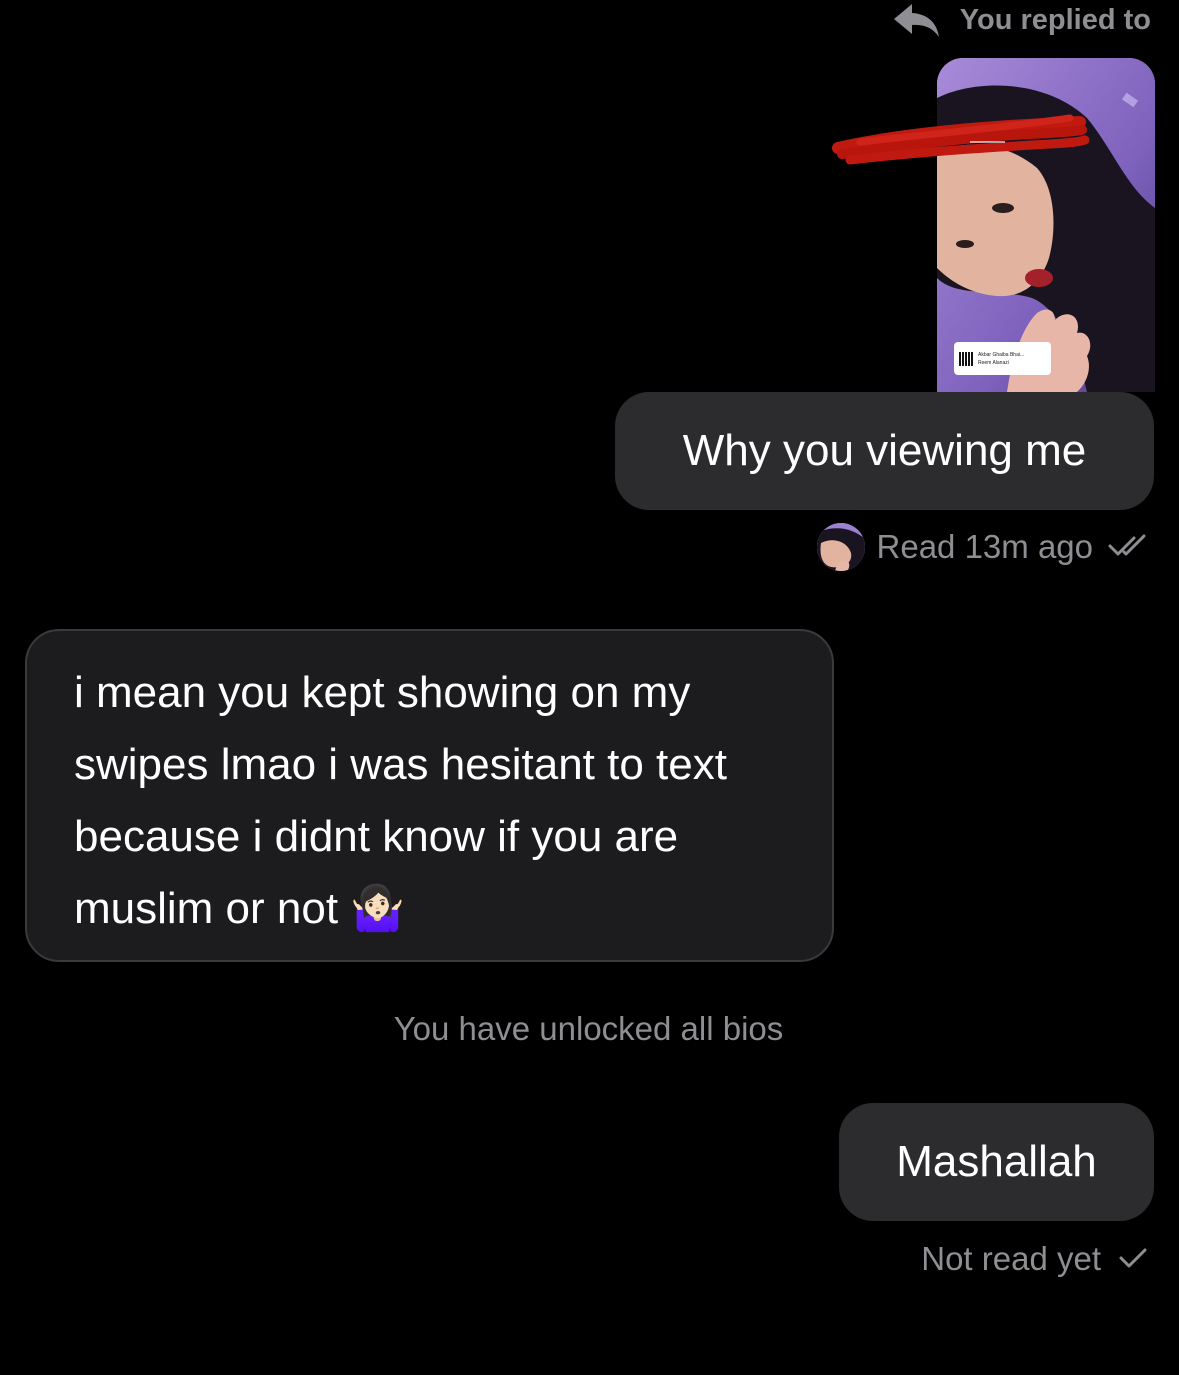 The height and width of the screenshot is (1375, 1179). I want to click on reply-header-label: You replied to, so click(1055, 19).